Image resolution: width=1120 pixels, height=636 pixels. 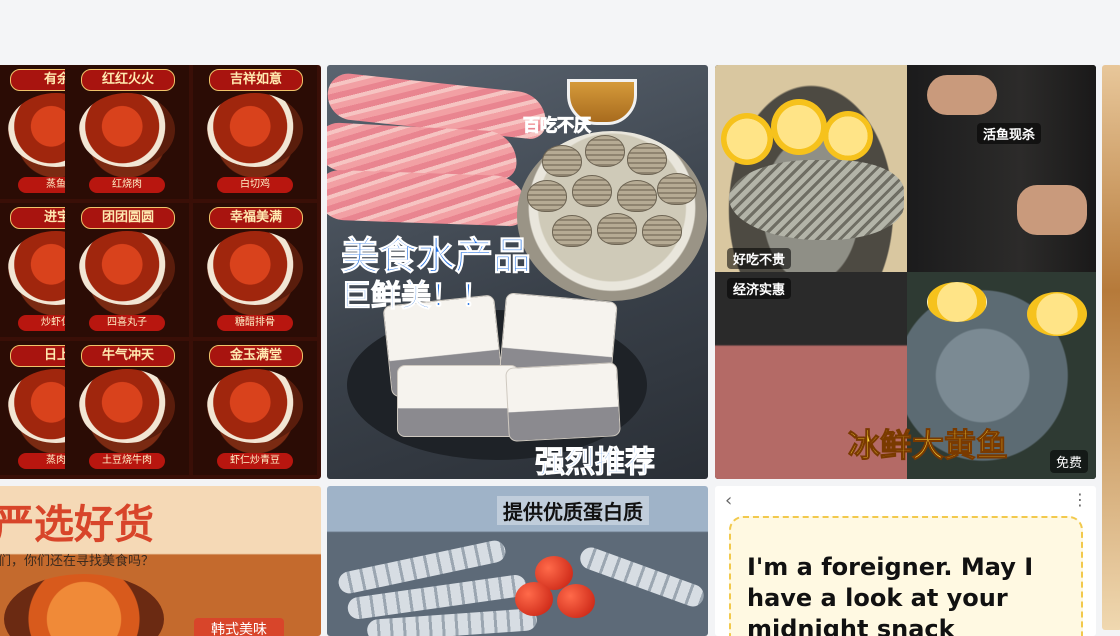 I want to click on dish-cell: 金玉满堂 虾仁炒青豆, so click(x=255, y=408).